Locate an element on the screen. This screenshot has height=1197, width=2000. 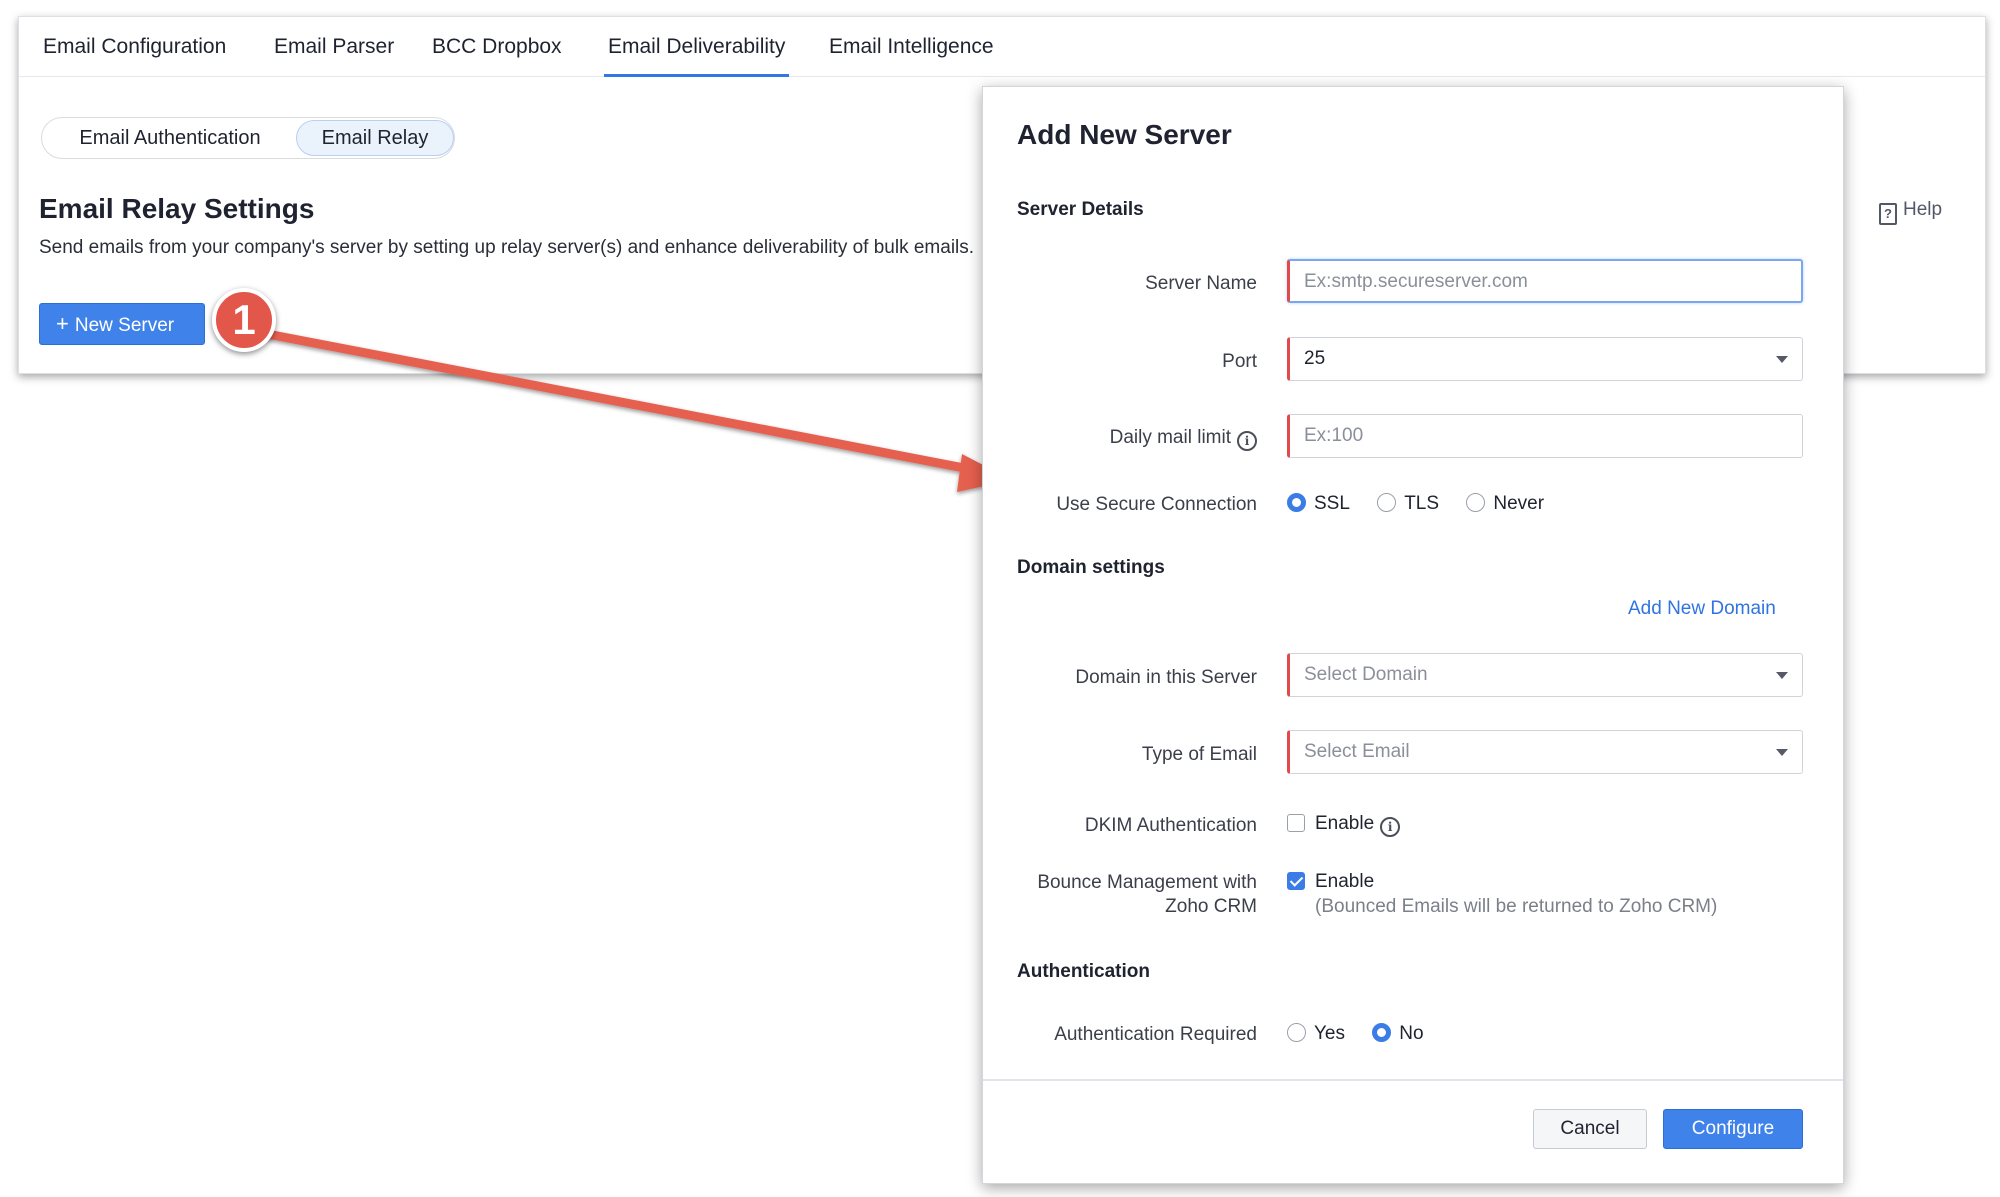
dkim-enable-label: Enable is located at coordinates (1345, 823).